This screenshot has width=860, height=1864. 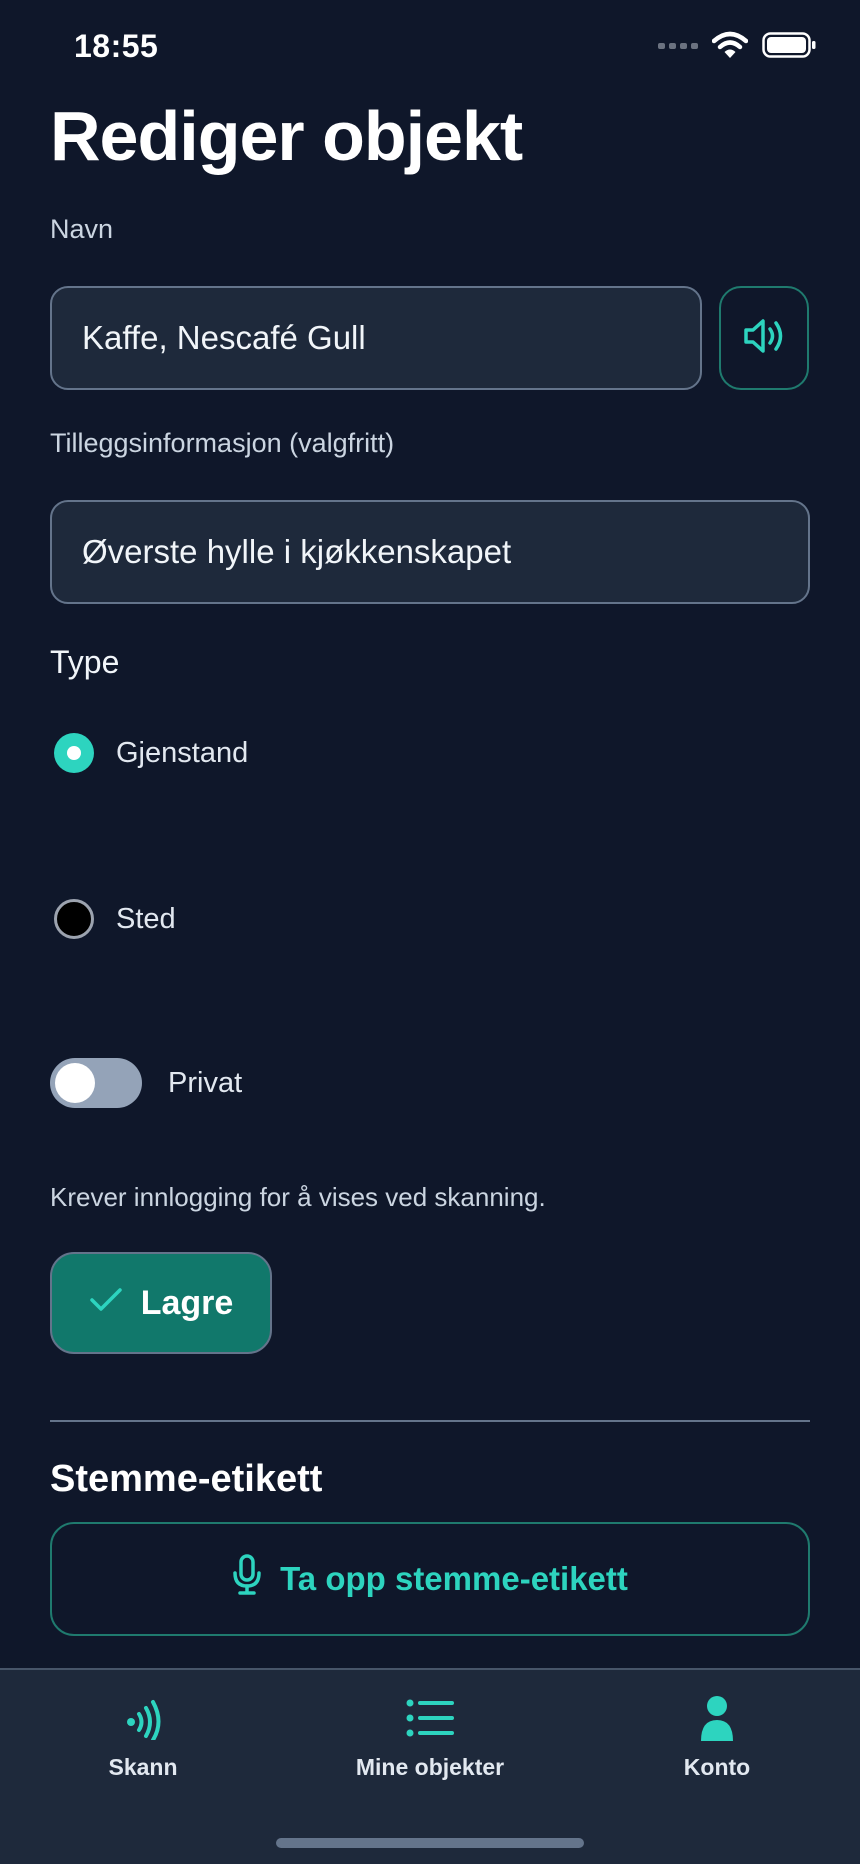 I want to click on type-option-label: Sted, so click(x=146, y=918).